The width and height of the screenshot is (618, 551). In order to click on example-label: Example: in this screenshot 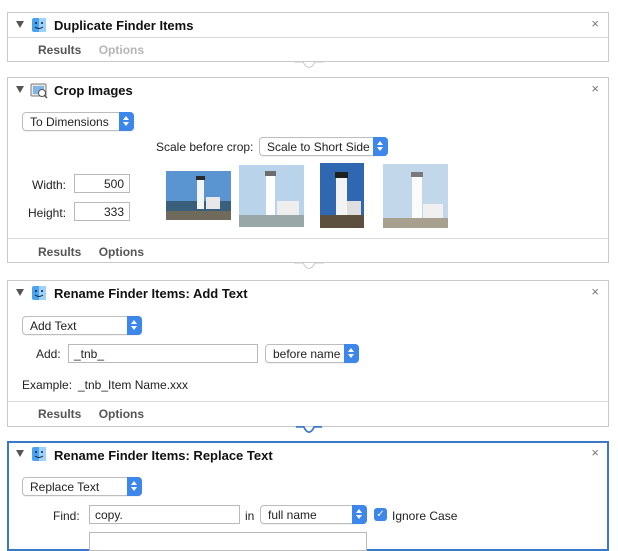, I will do `click(47, 385)`.